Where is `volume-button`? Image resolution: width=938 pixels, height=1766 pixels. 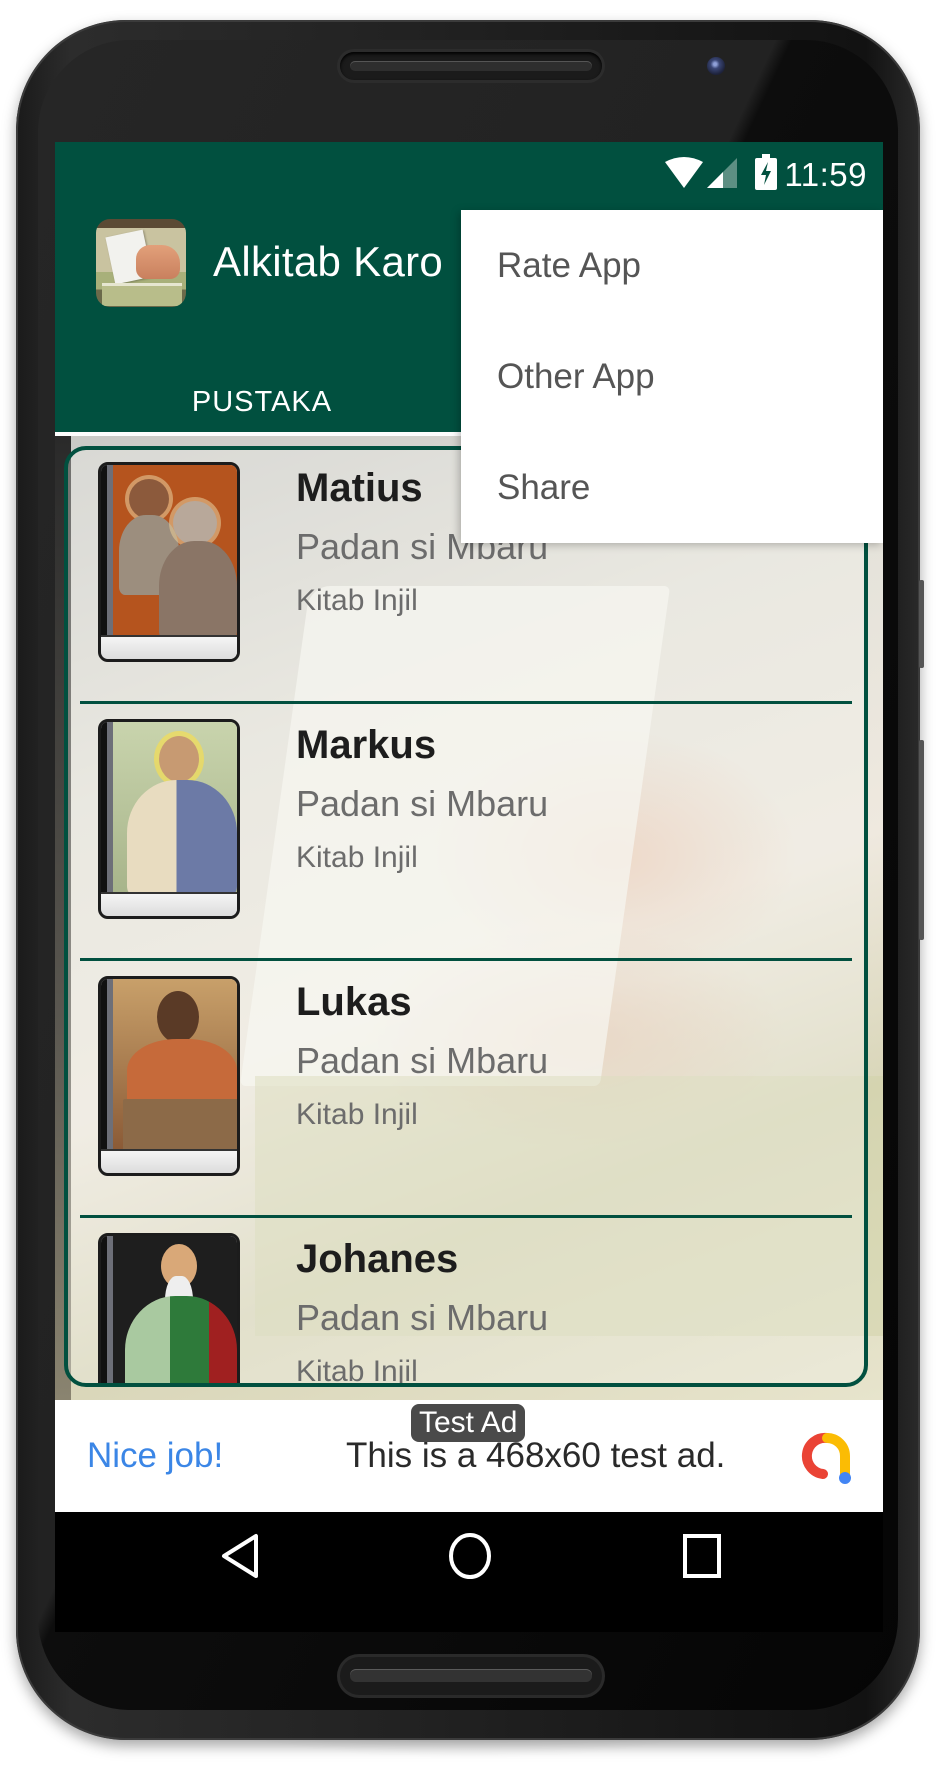
volume-button is located at coordinates (921, 624).